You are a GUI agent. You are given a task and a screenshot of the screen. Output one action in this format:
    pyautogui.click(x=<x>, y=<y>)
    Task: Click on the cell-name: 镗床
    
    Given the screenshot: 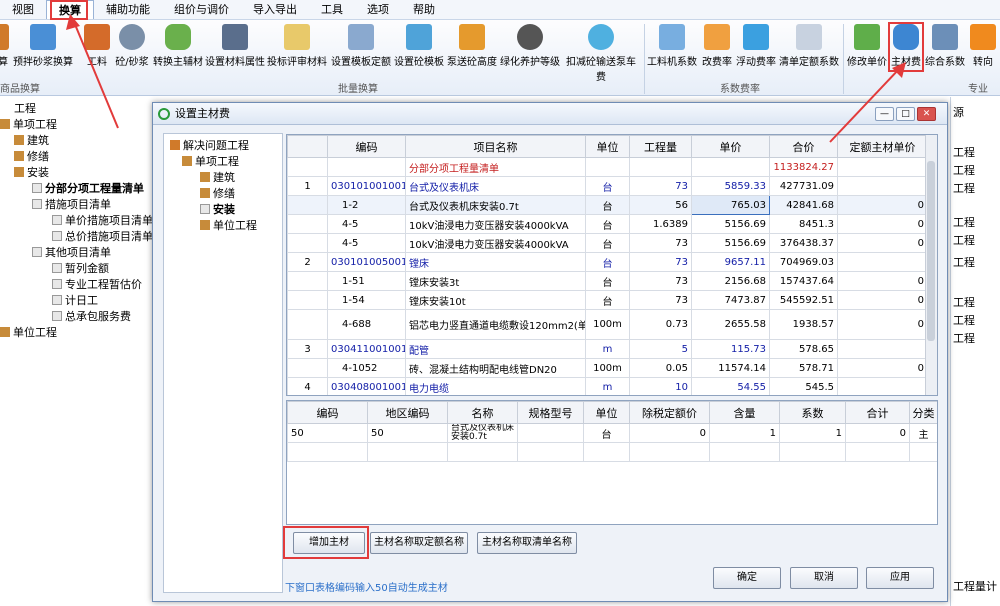 What is the action you would take?
    pyautogui.click(x=495, y=262)
    